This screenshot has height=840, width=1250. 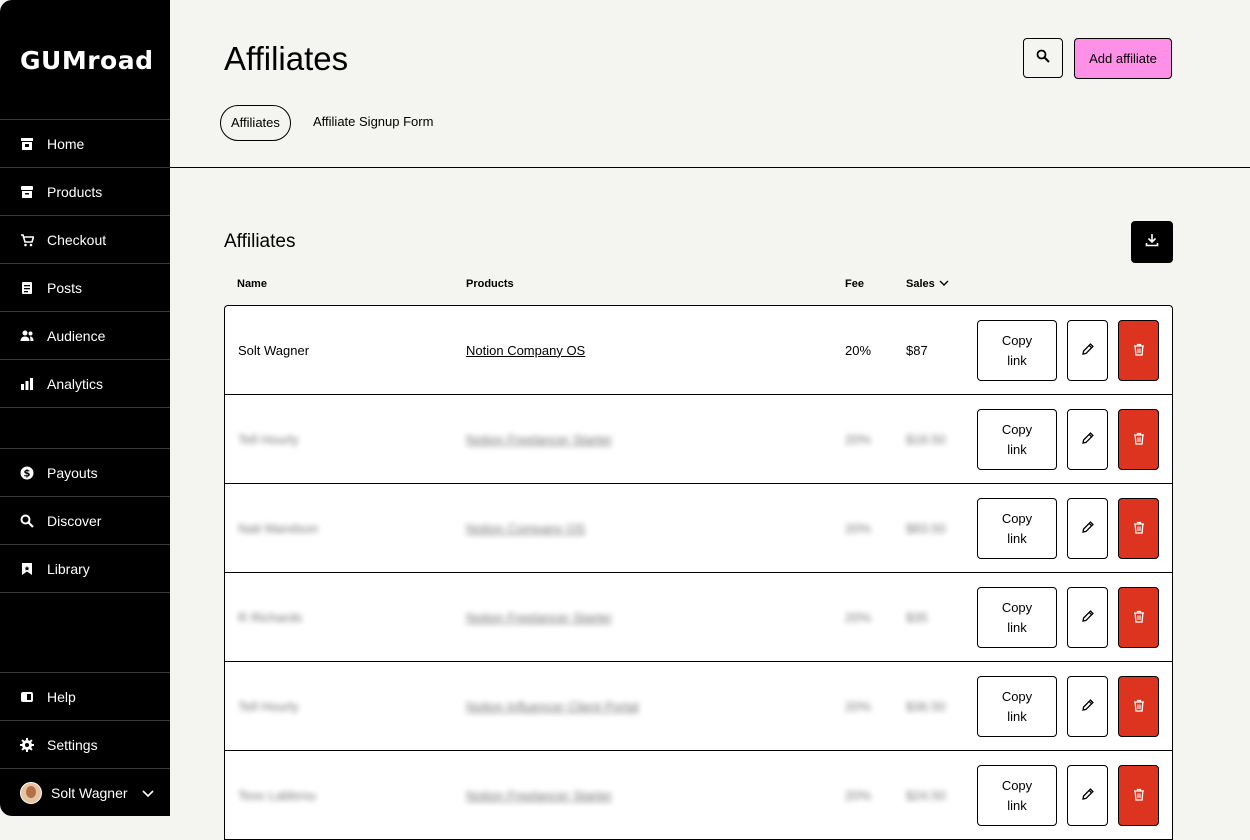 What do you see at coordinates (927, 284) in the screenshot?
I see `column-header-sales: Sales` at bounding box center [927, 284].